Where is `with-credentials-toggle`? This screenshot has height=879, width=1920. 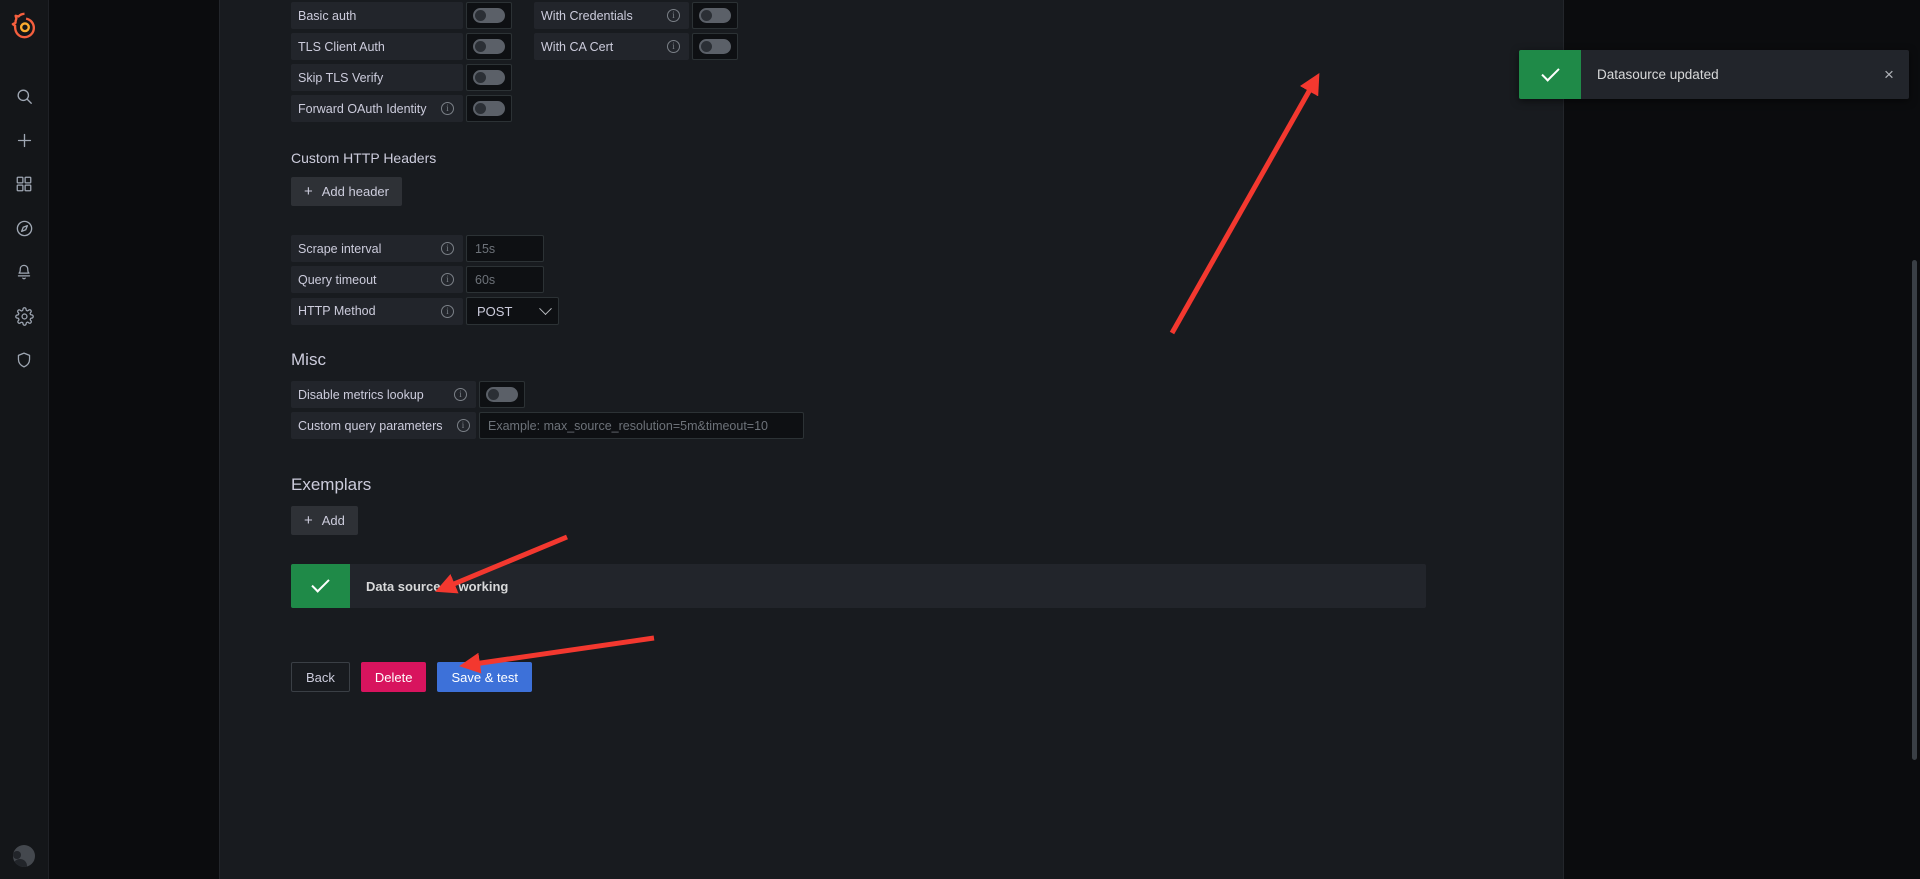
with-credentials-toggle is located at coordinates (715, 15).